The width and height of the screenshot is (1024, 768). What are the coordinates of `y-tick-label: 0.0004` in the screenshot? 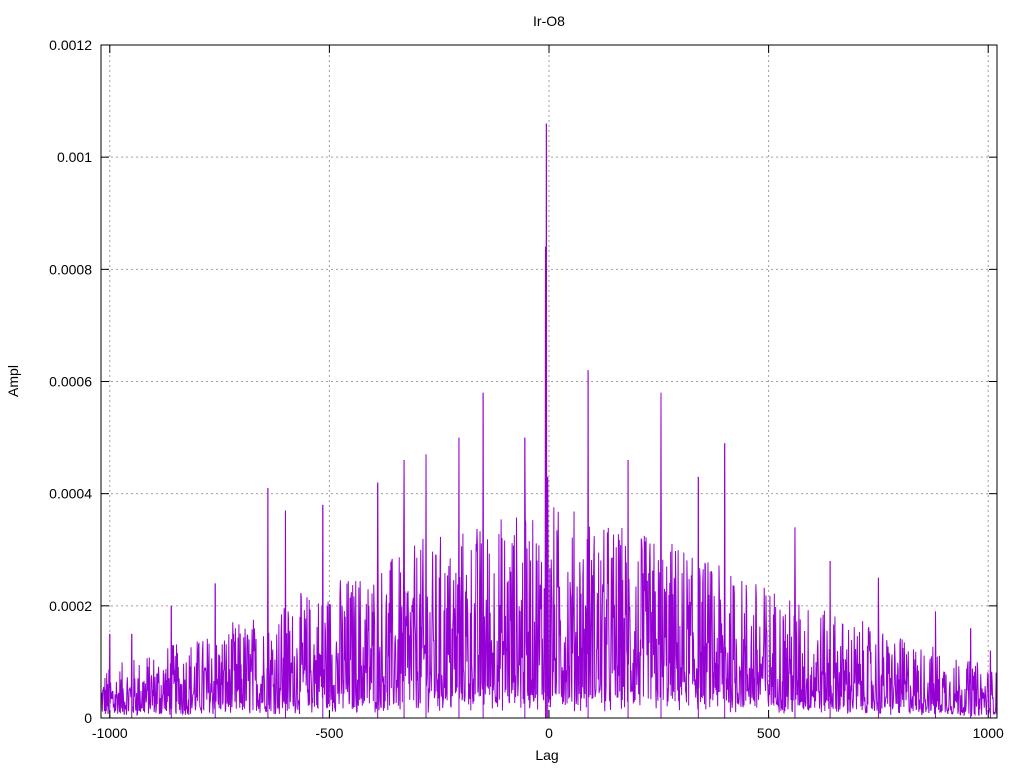 It's located at (70, 494).